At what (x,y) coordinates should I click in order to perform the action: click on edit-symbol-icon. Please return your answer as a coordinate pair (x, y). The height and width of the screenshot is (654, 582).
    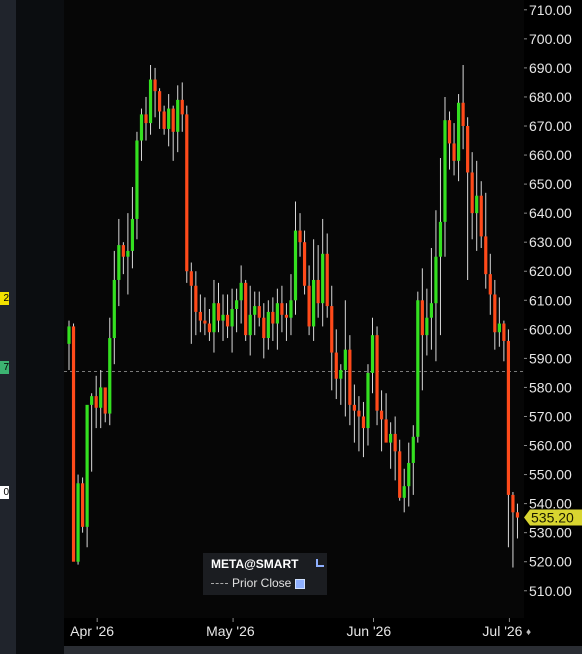
    Looking at the image, I should click on (320, 563).